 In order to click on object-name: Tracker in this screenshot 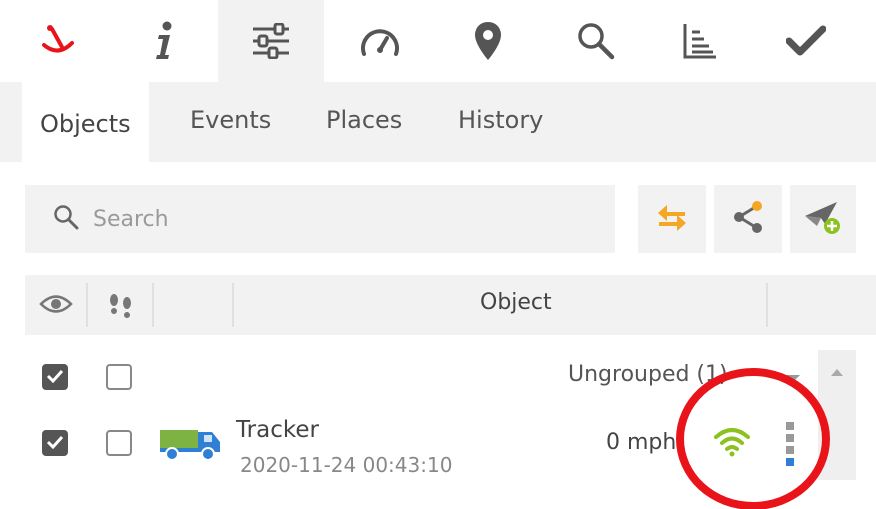, I will do `click(277, 430)`.